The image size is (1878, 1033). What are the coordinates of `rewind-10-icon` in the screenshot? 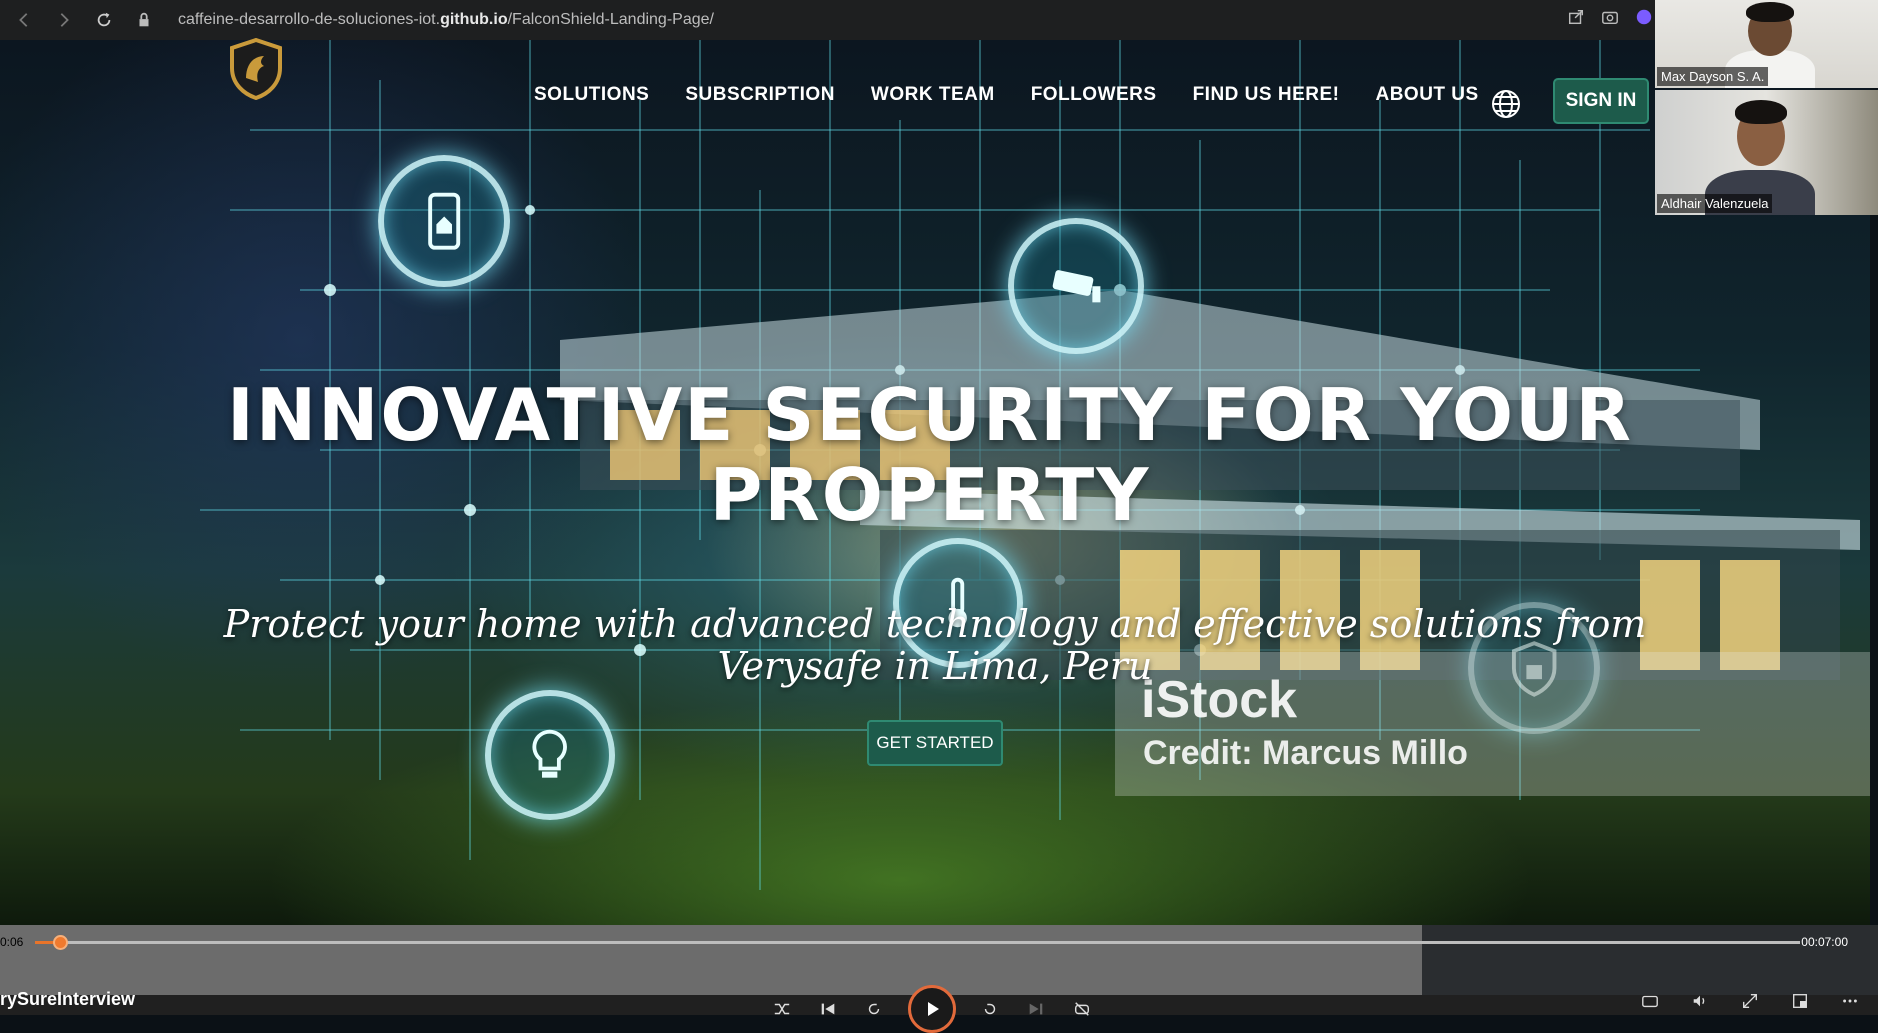 It's located at (874, 1009).